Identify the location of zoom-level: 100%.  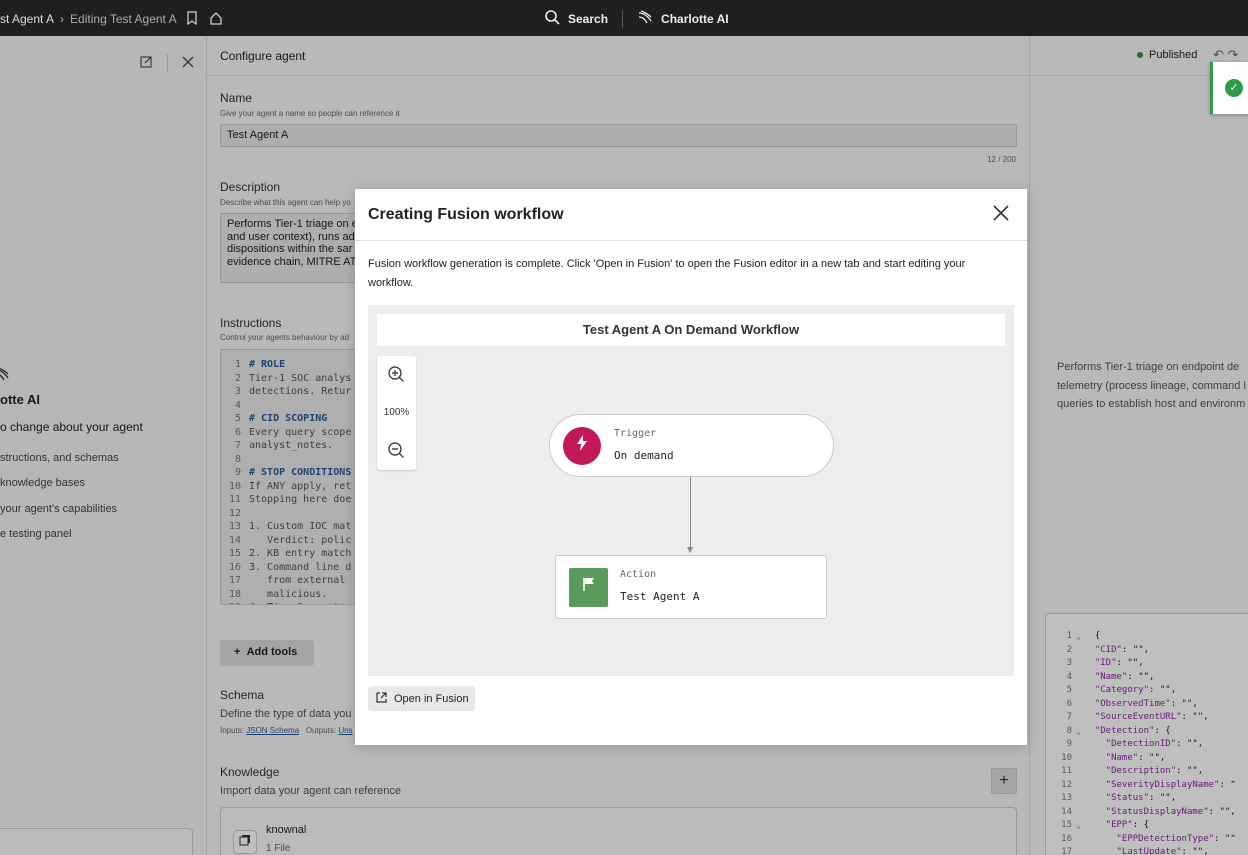
(396, 412).